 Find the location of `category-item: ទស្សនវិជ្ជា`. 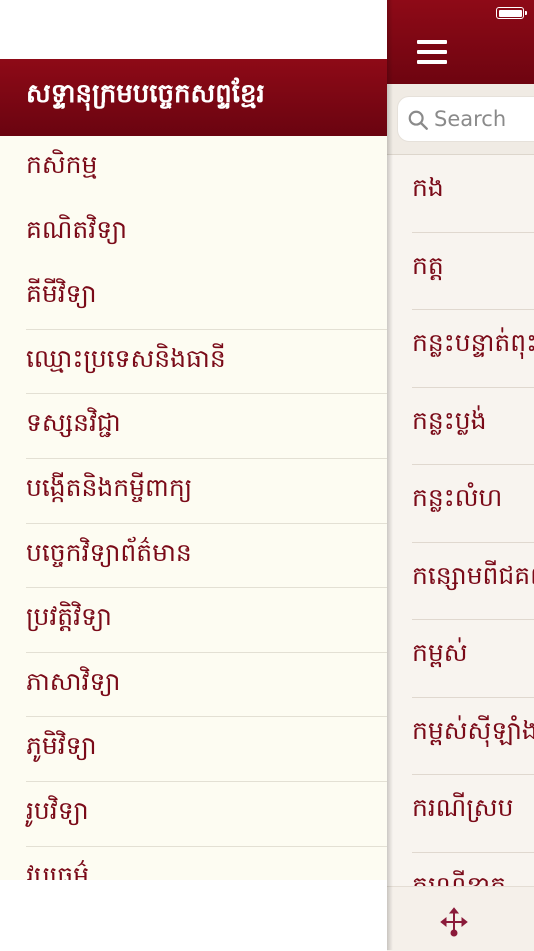

category-item: ទស្សនវិជ្ជា is located at coordinates (193, 426).